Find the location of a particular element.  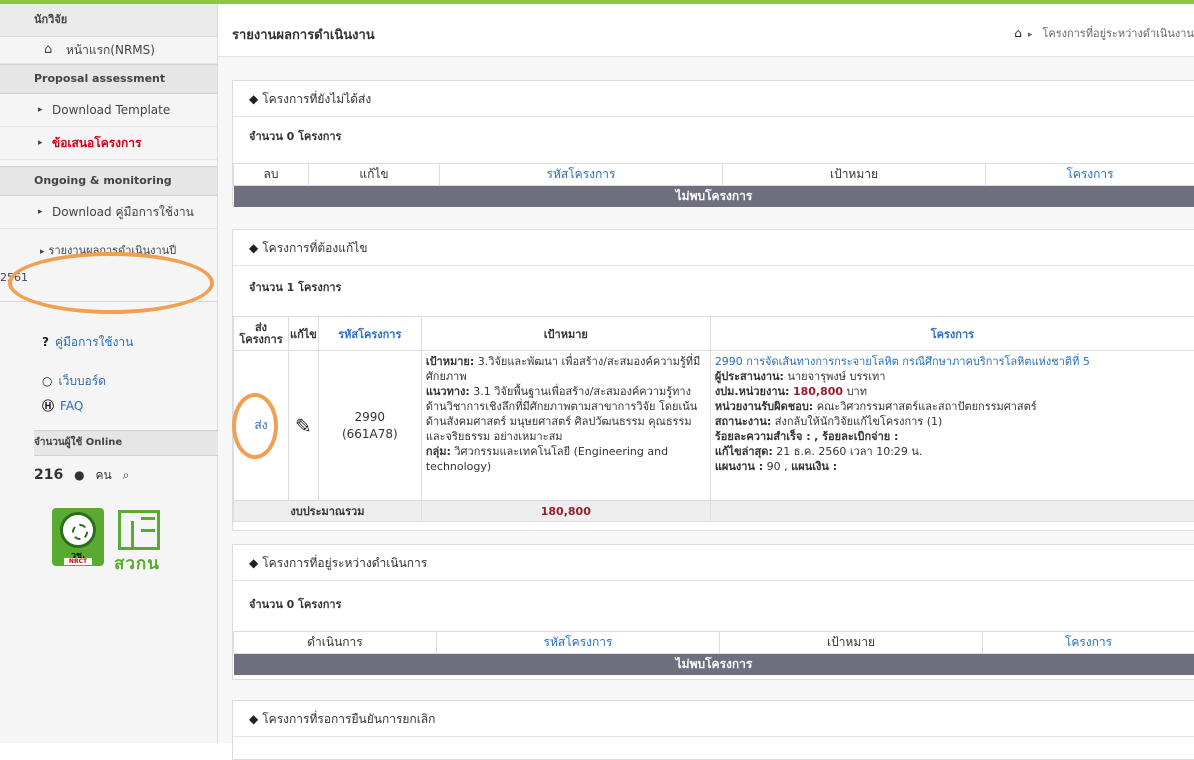

online-users-count: 216 ● คน ⌕ is located at coordinates (81, 475).